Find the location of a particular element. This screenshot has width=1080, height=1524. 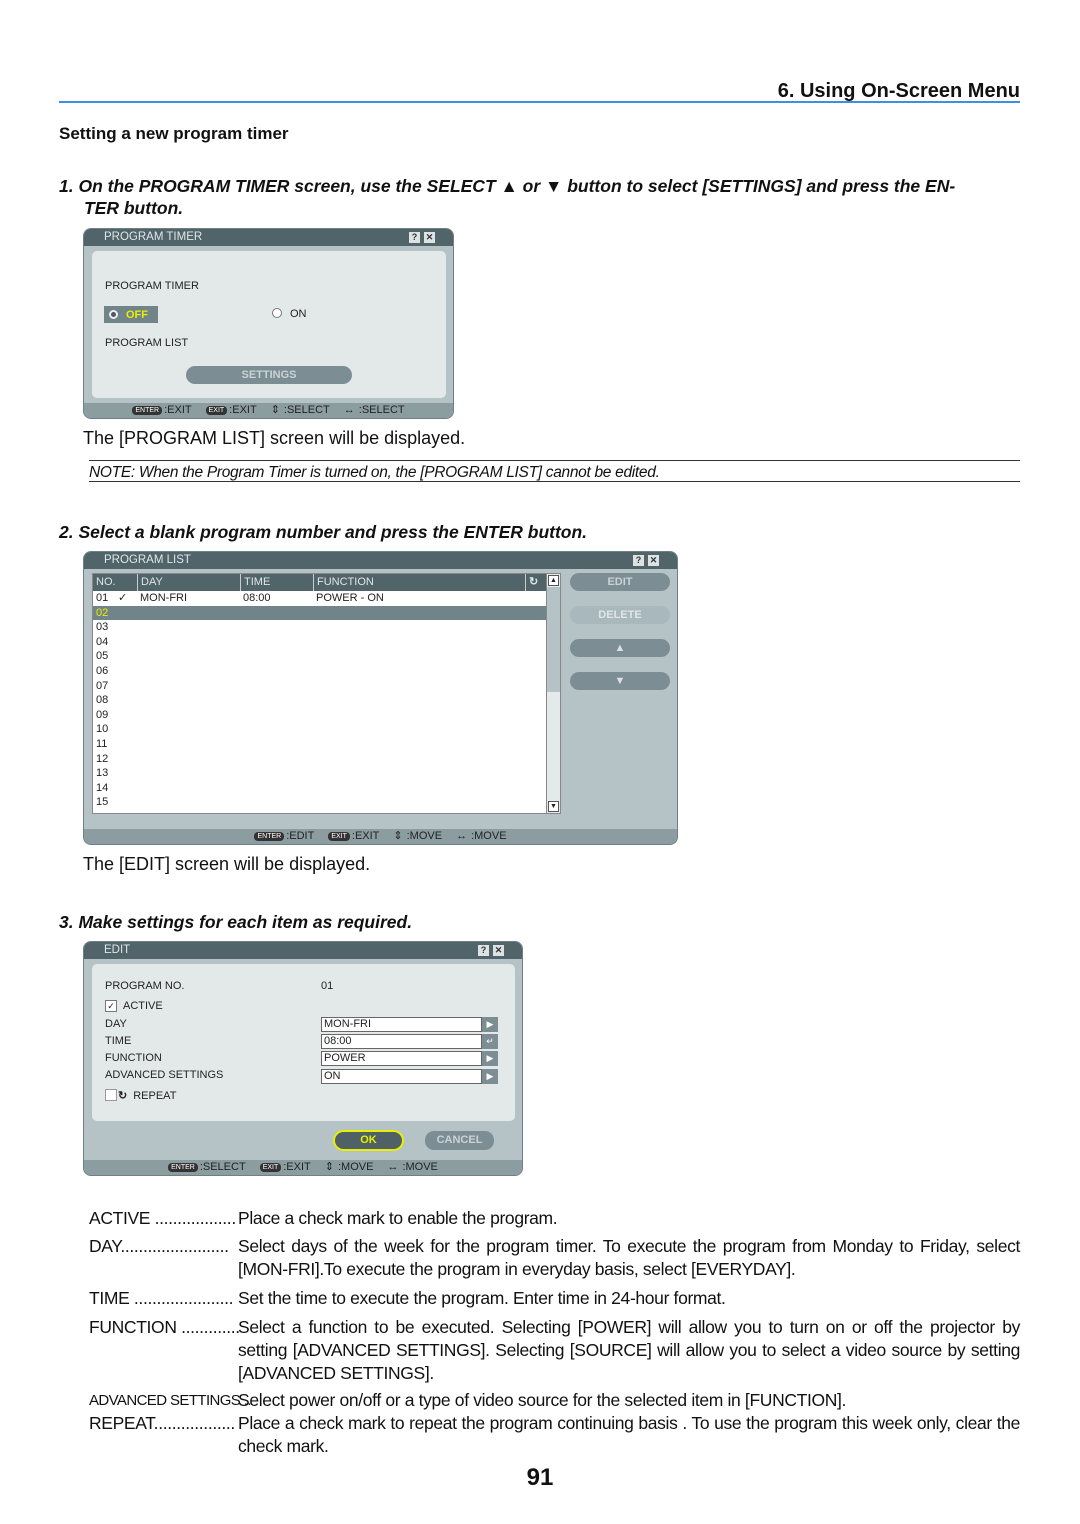

off-radio: OFF is located at coordinates (131, 314).